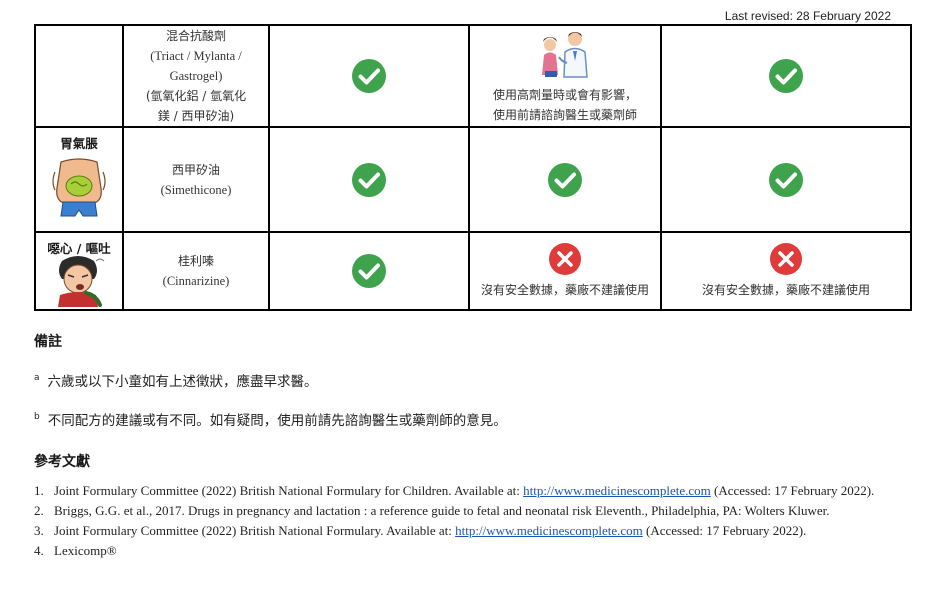 This screenshot has width=926, height=593. I want to click on doctor-consult-icon, so click(565, 55).